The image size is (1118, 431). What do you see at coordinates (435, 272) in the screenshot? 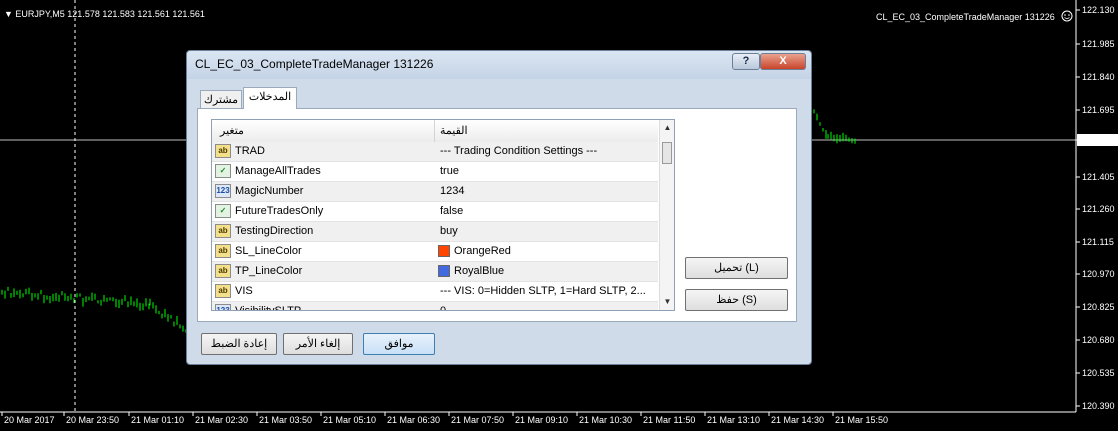
I see `table-row: ab TP_LineColor RoyalBlue` at bounding box center [435, 272].